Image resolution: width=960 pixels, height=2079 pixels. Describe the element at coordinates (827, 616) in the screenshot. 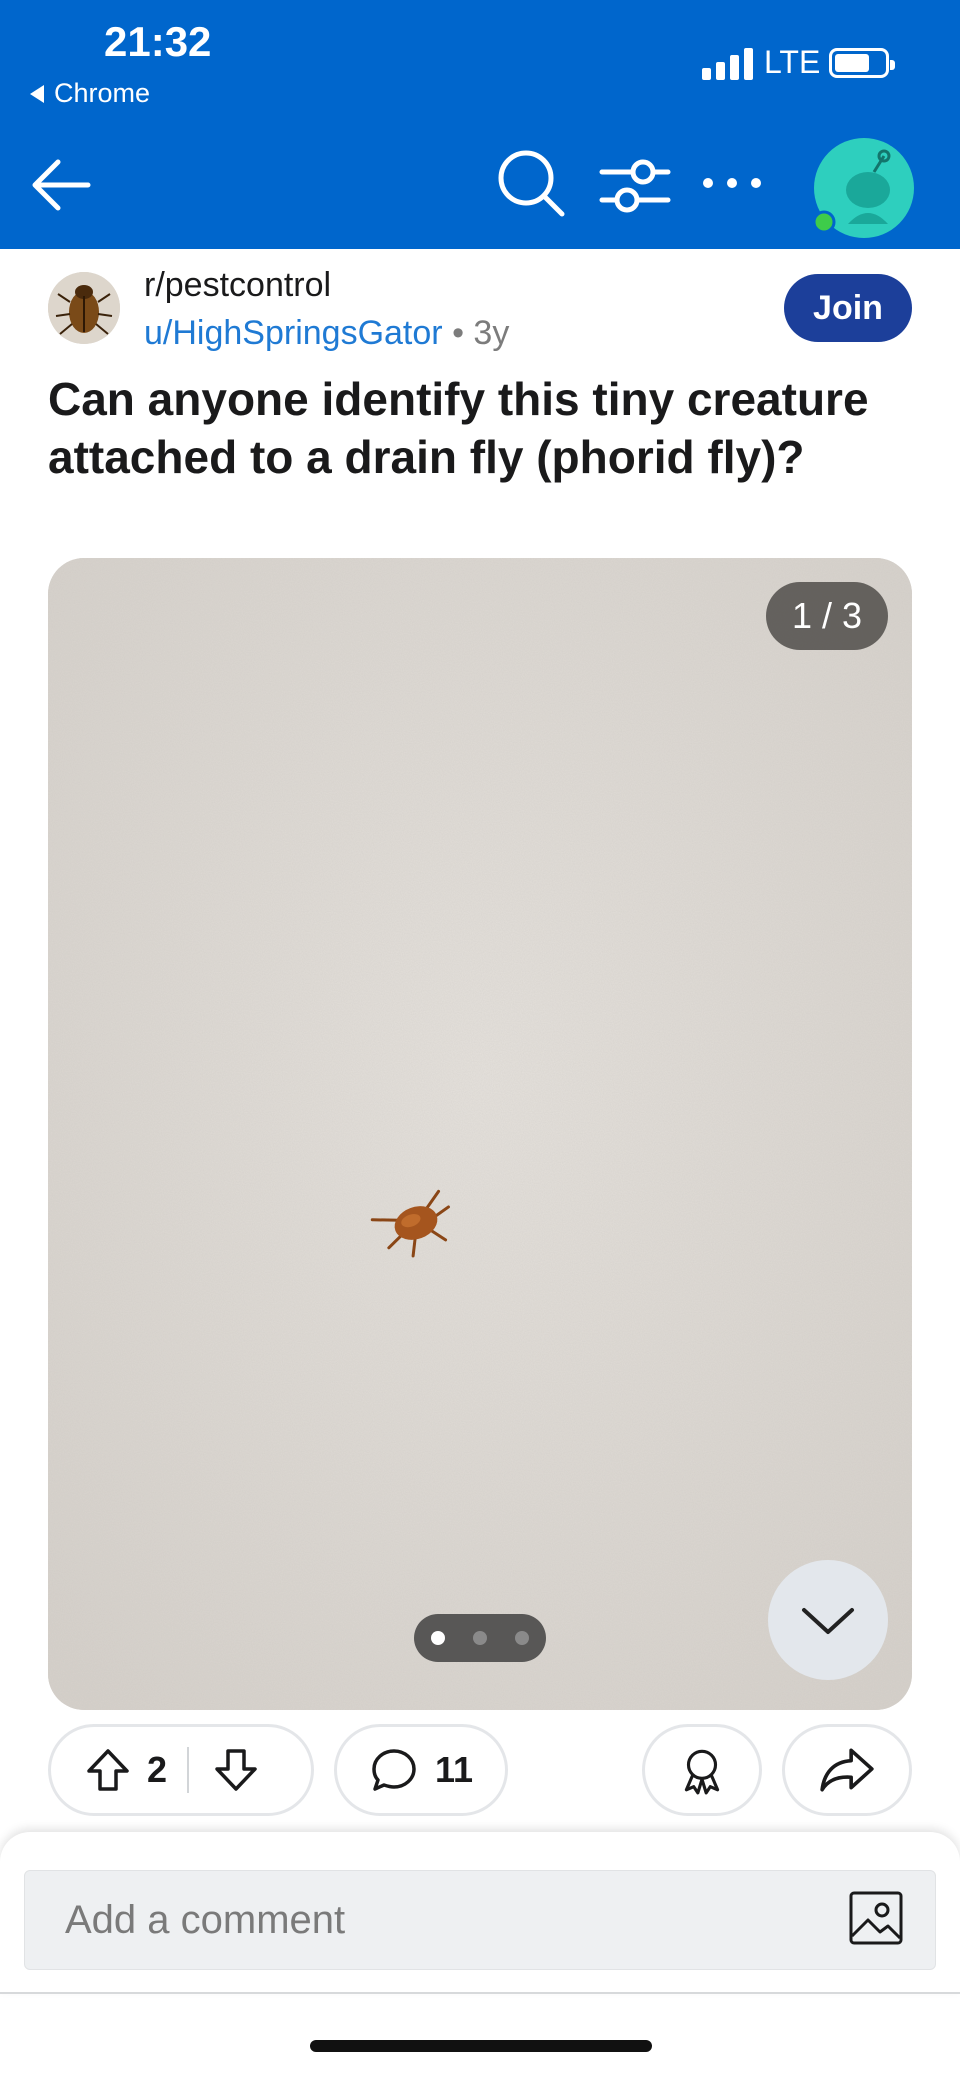

I see `image-counter: 1 / 3` at that location.